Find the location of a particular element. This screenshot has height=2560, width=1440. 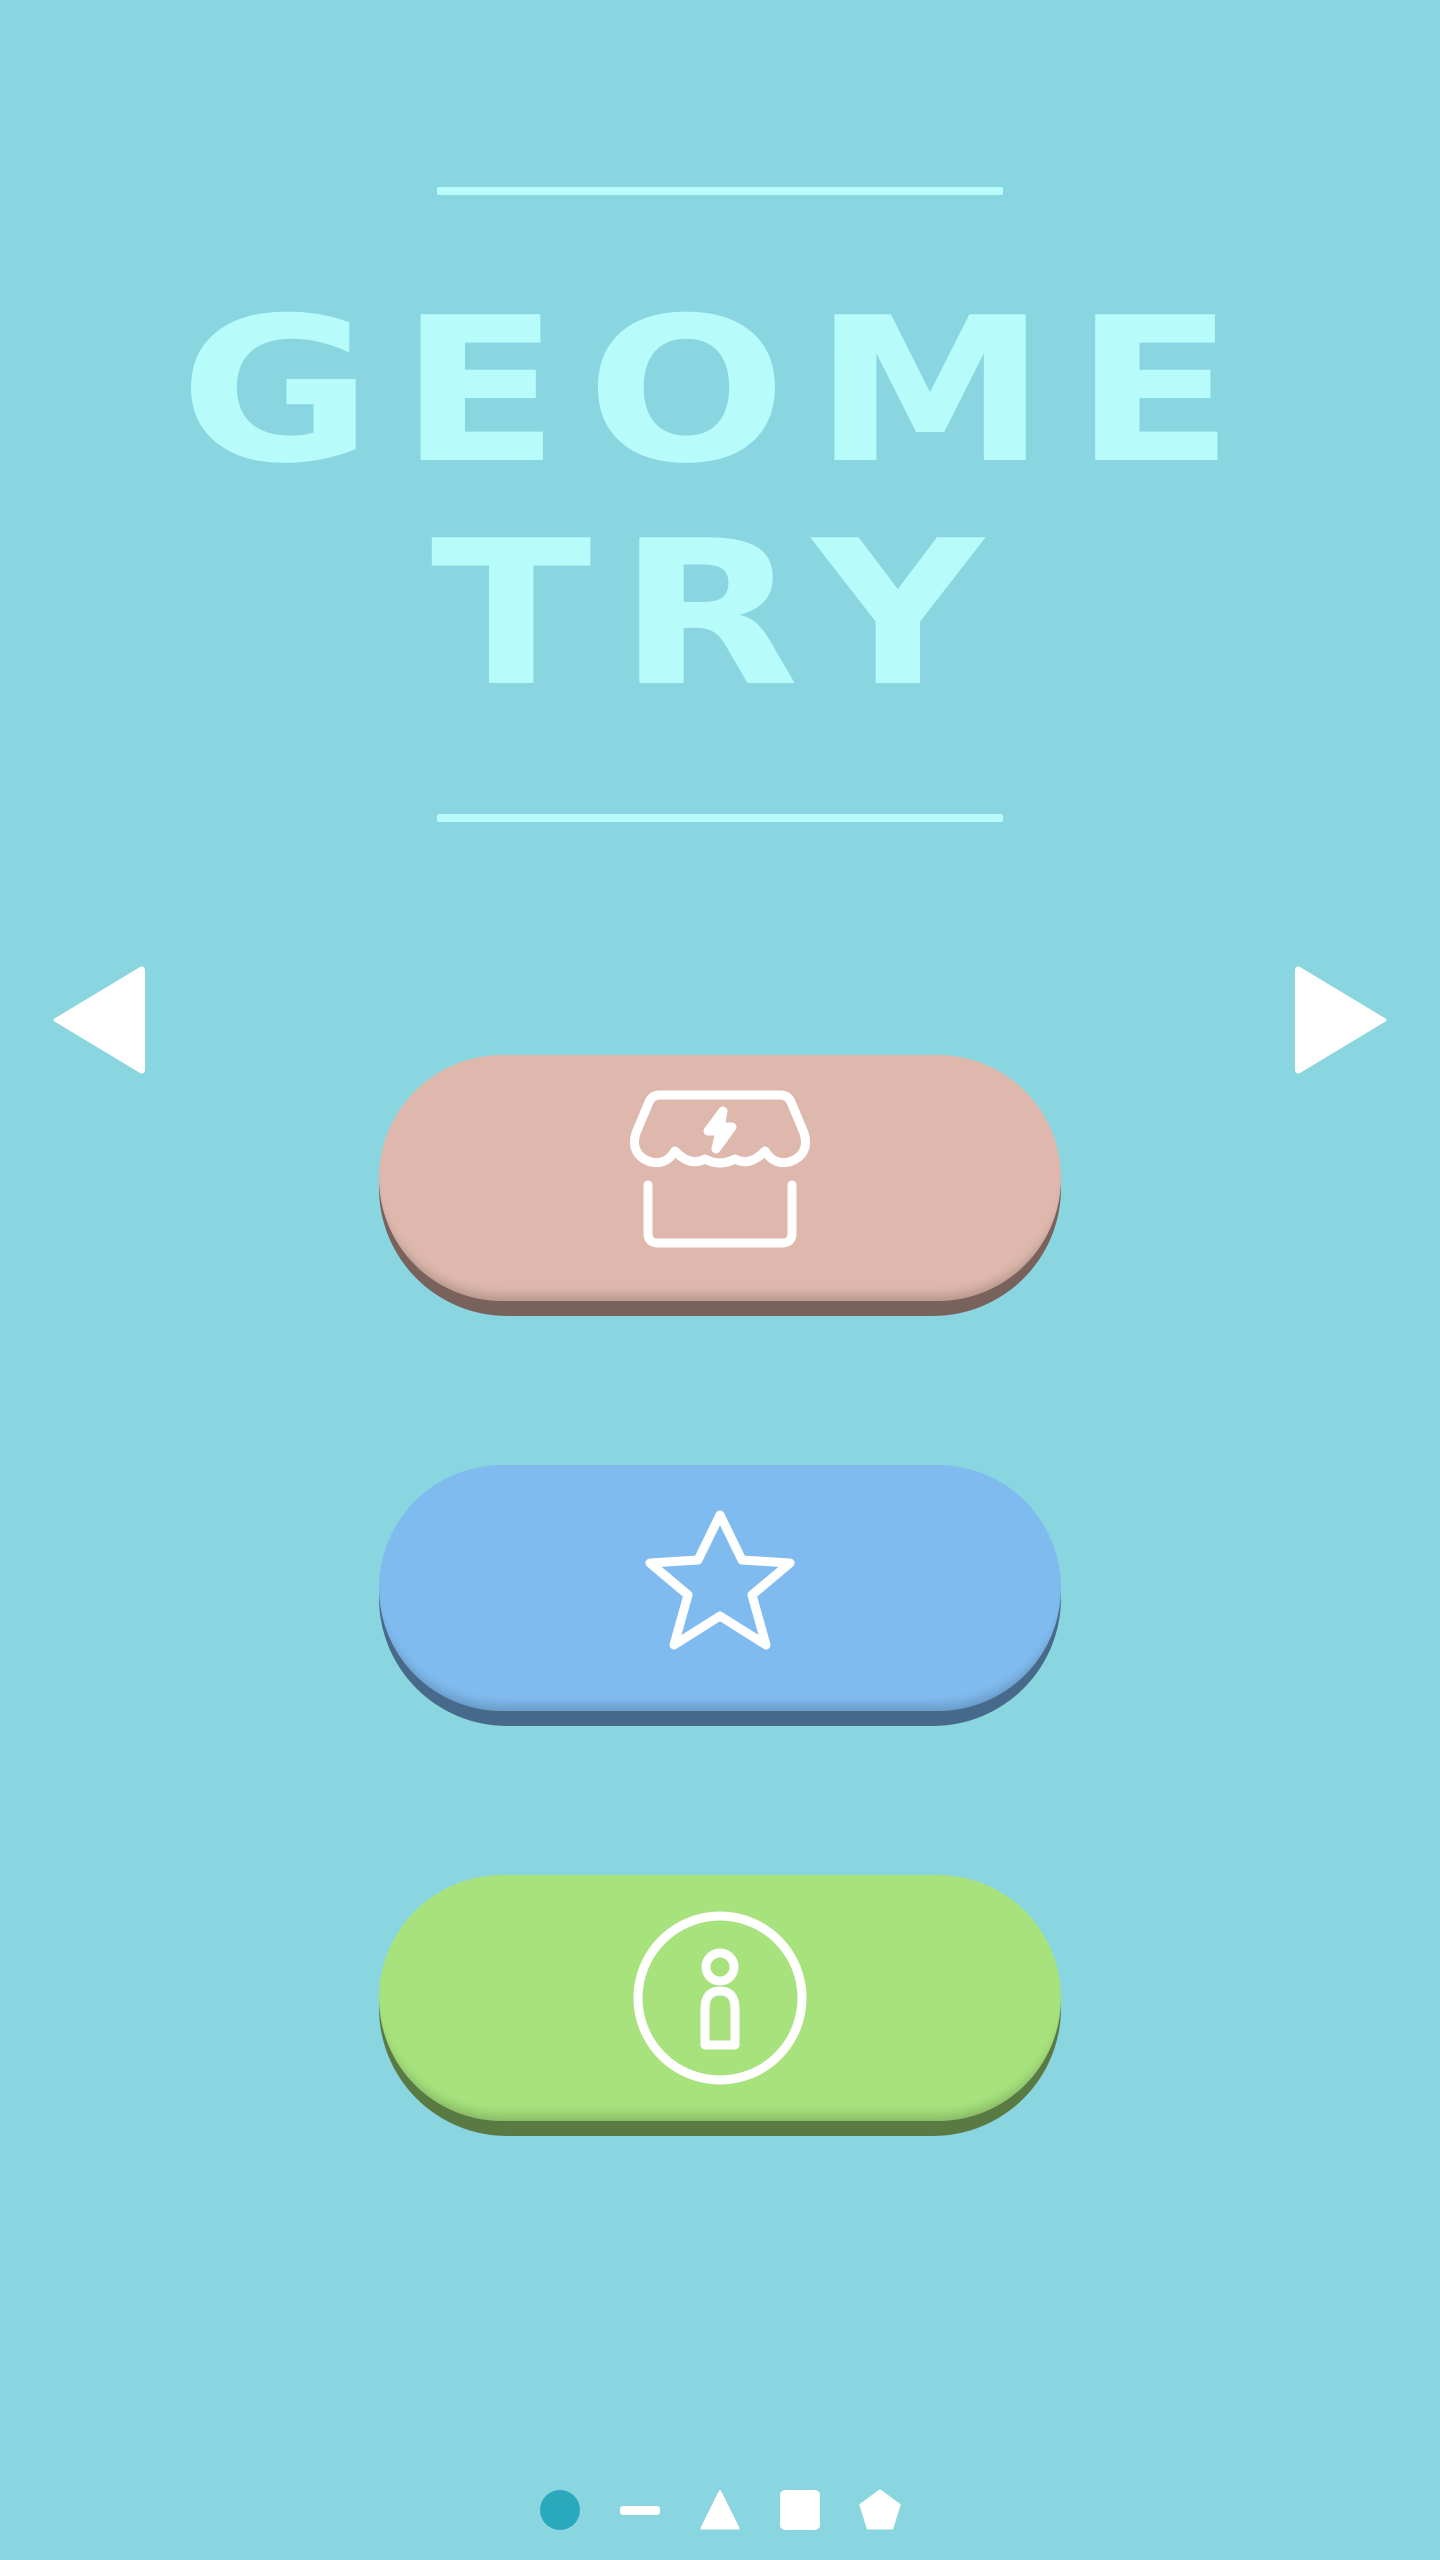

page-dot-circle is located at coordinates (560, 2510).